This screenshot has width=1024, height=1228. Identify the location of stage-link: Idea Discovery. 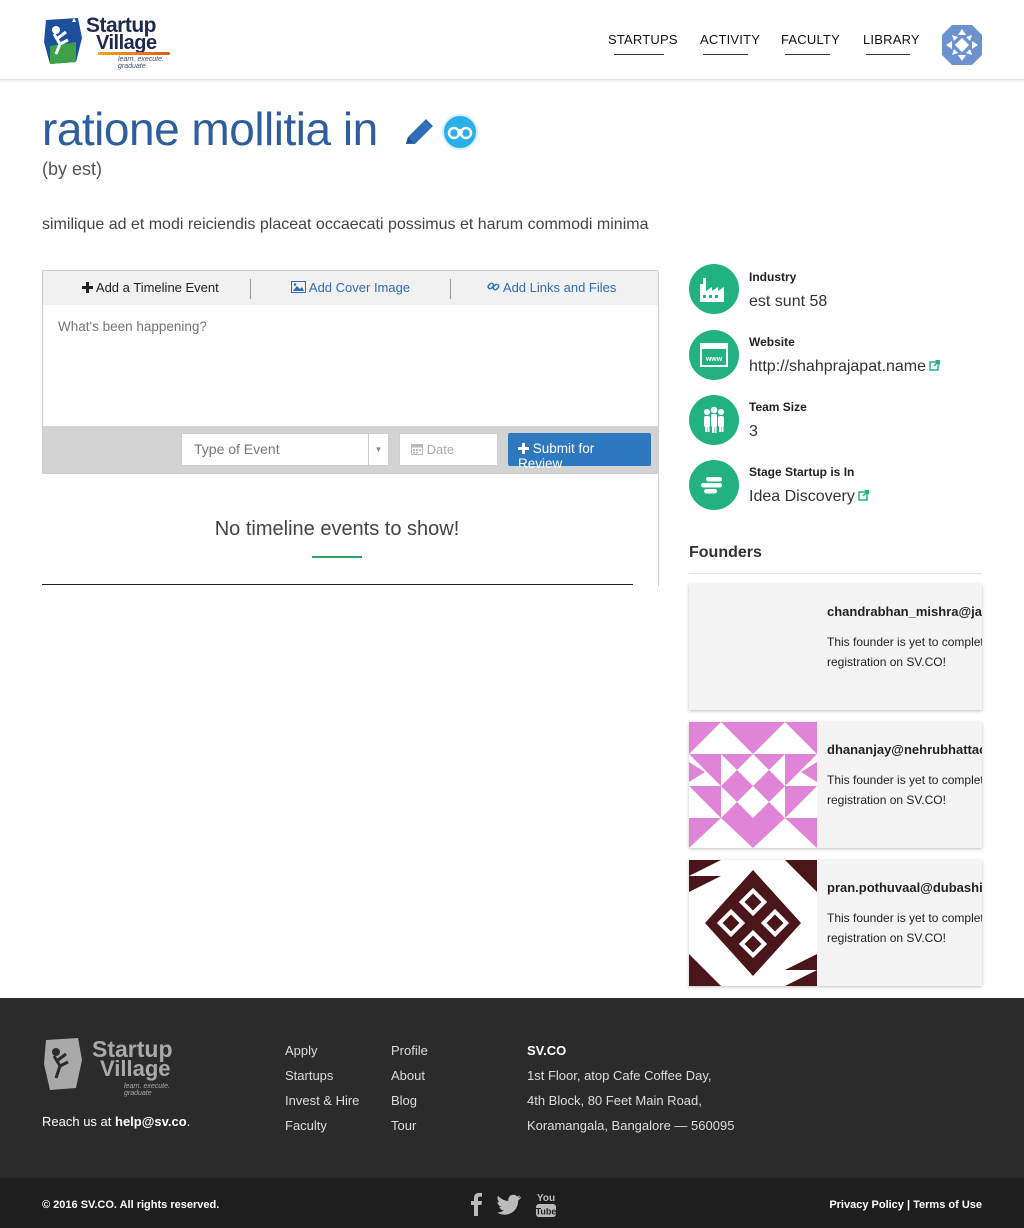
(809, 497).